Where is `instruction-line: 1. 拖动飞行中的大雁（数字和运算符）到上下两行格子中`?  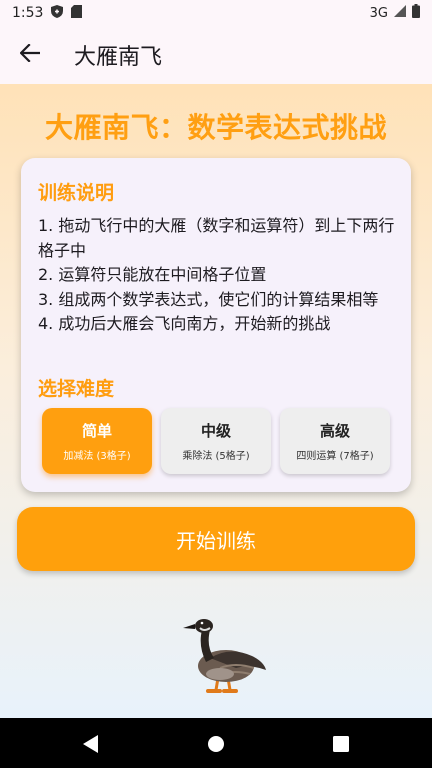 instruction-line: 1. 拖动飞行中的大雁（数字和运算符）到上下两行格子中 is located at coordinates (216, 238).